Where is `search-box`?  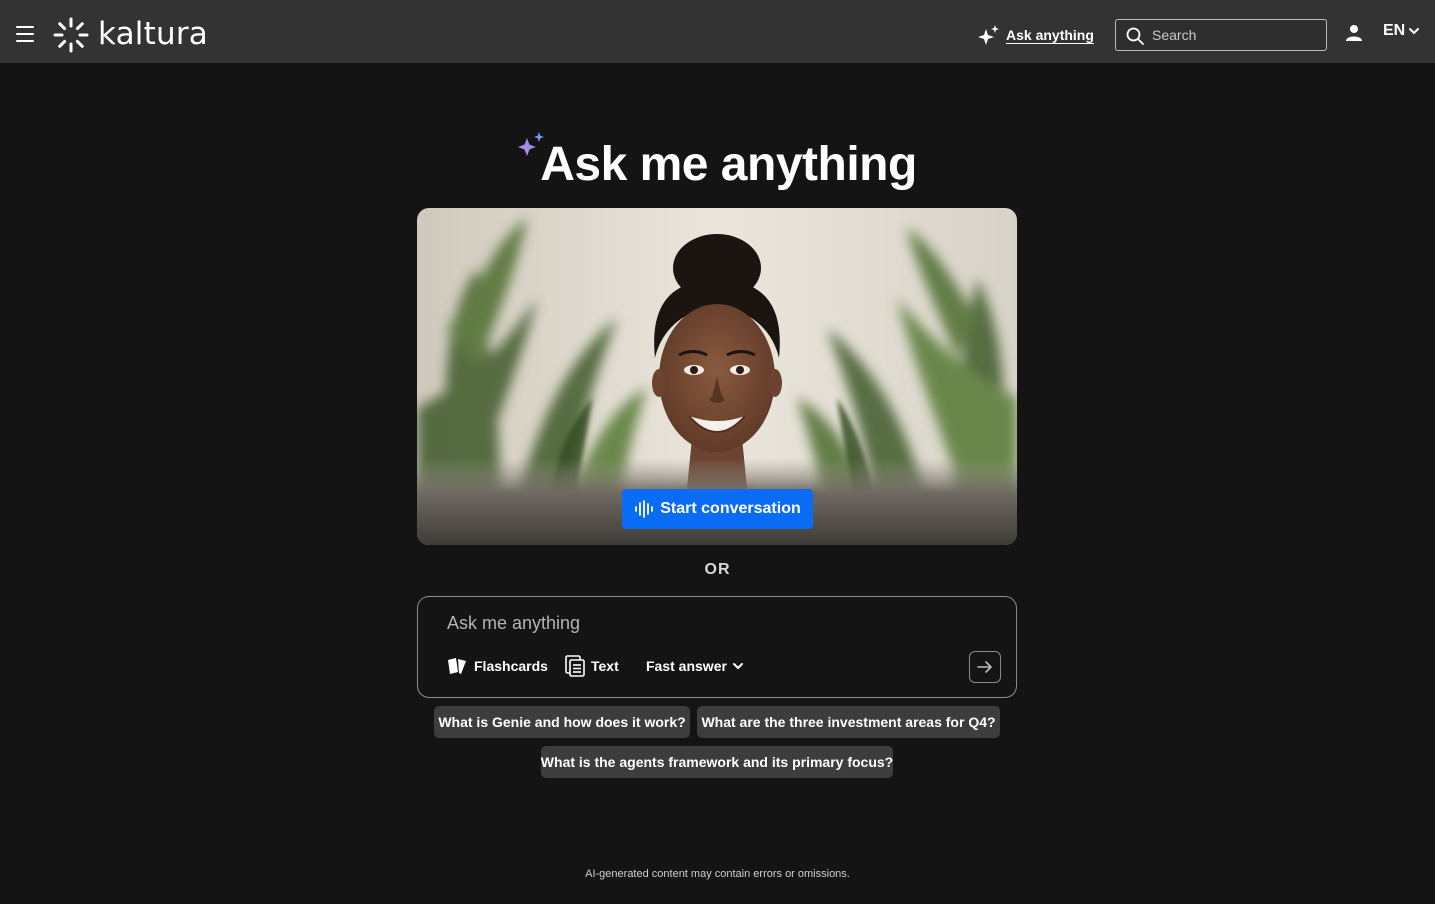
search-box is located at coordinates (1221, 35).